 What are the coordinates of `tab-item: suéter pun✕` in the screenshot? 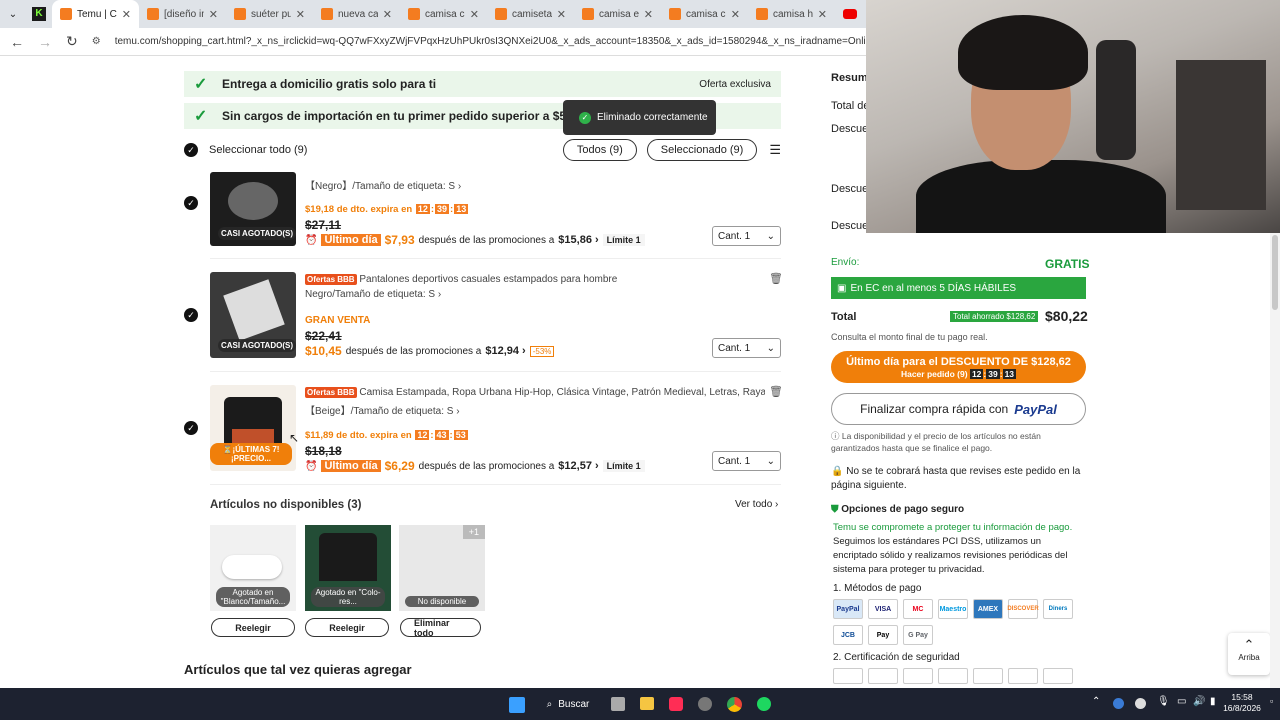 It's located at (269, 14).